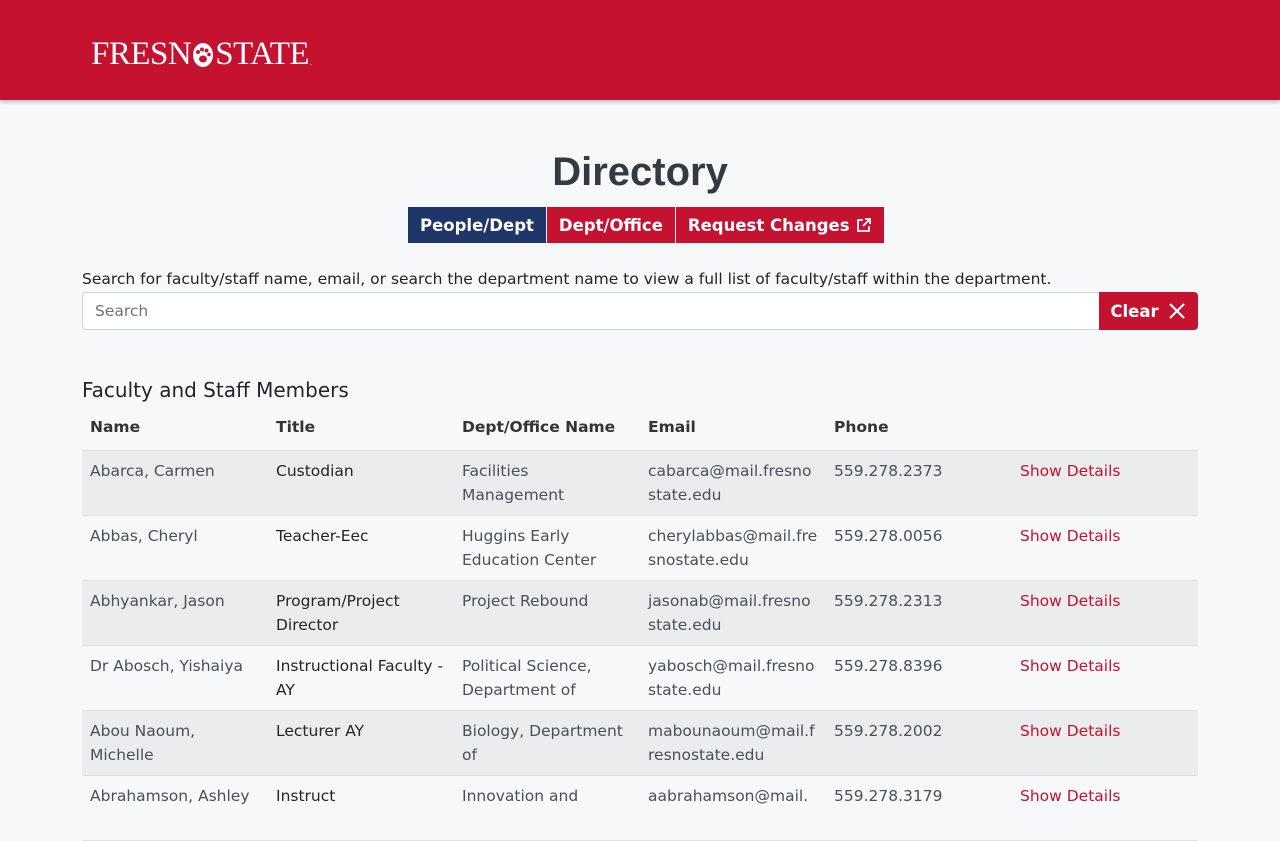 Image resolution: width=1280 pixels, height=841 pixels. Describe the element at coordinates (547, 483) in the screenshot. I see `cell-dept: Facilities Management` at that location.